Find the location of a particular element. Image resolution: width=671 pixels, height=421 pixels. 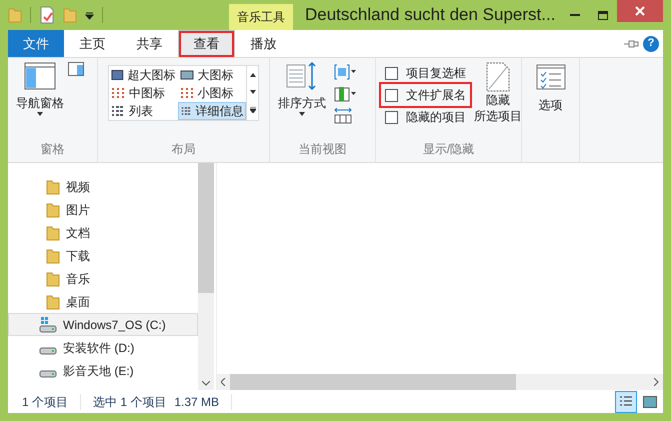

help-button: ? is located at coordinates (651, 44).